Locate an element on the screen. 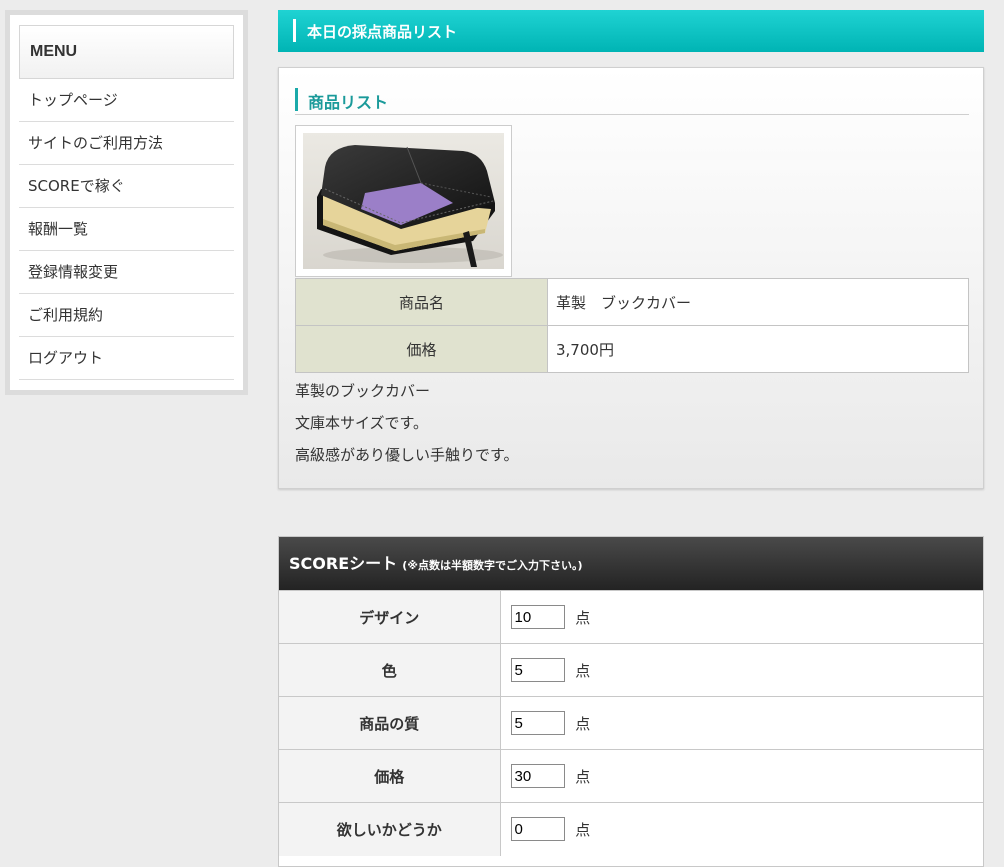  book-cover-icon is located at coordinates (403, 201).